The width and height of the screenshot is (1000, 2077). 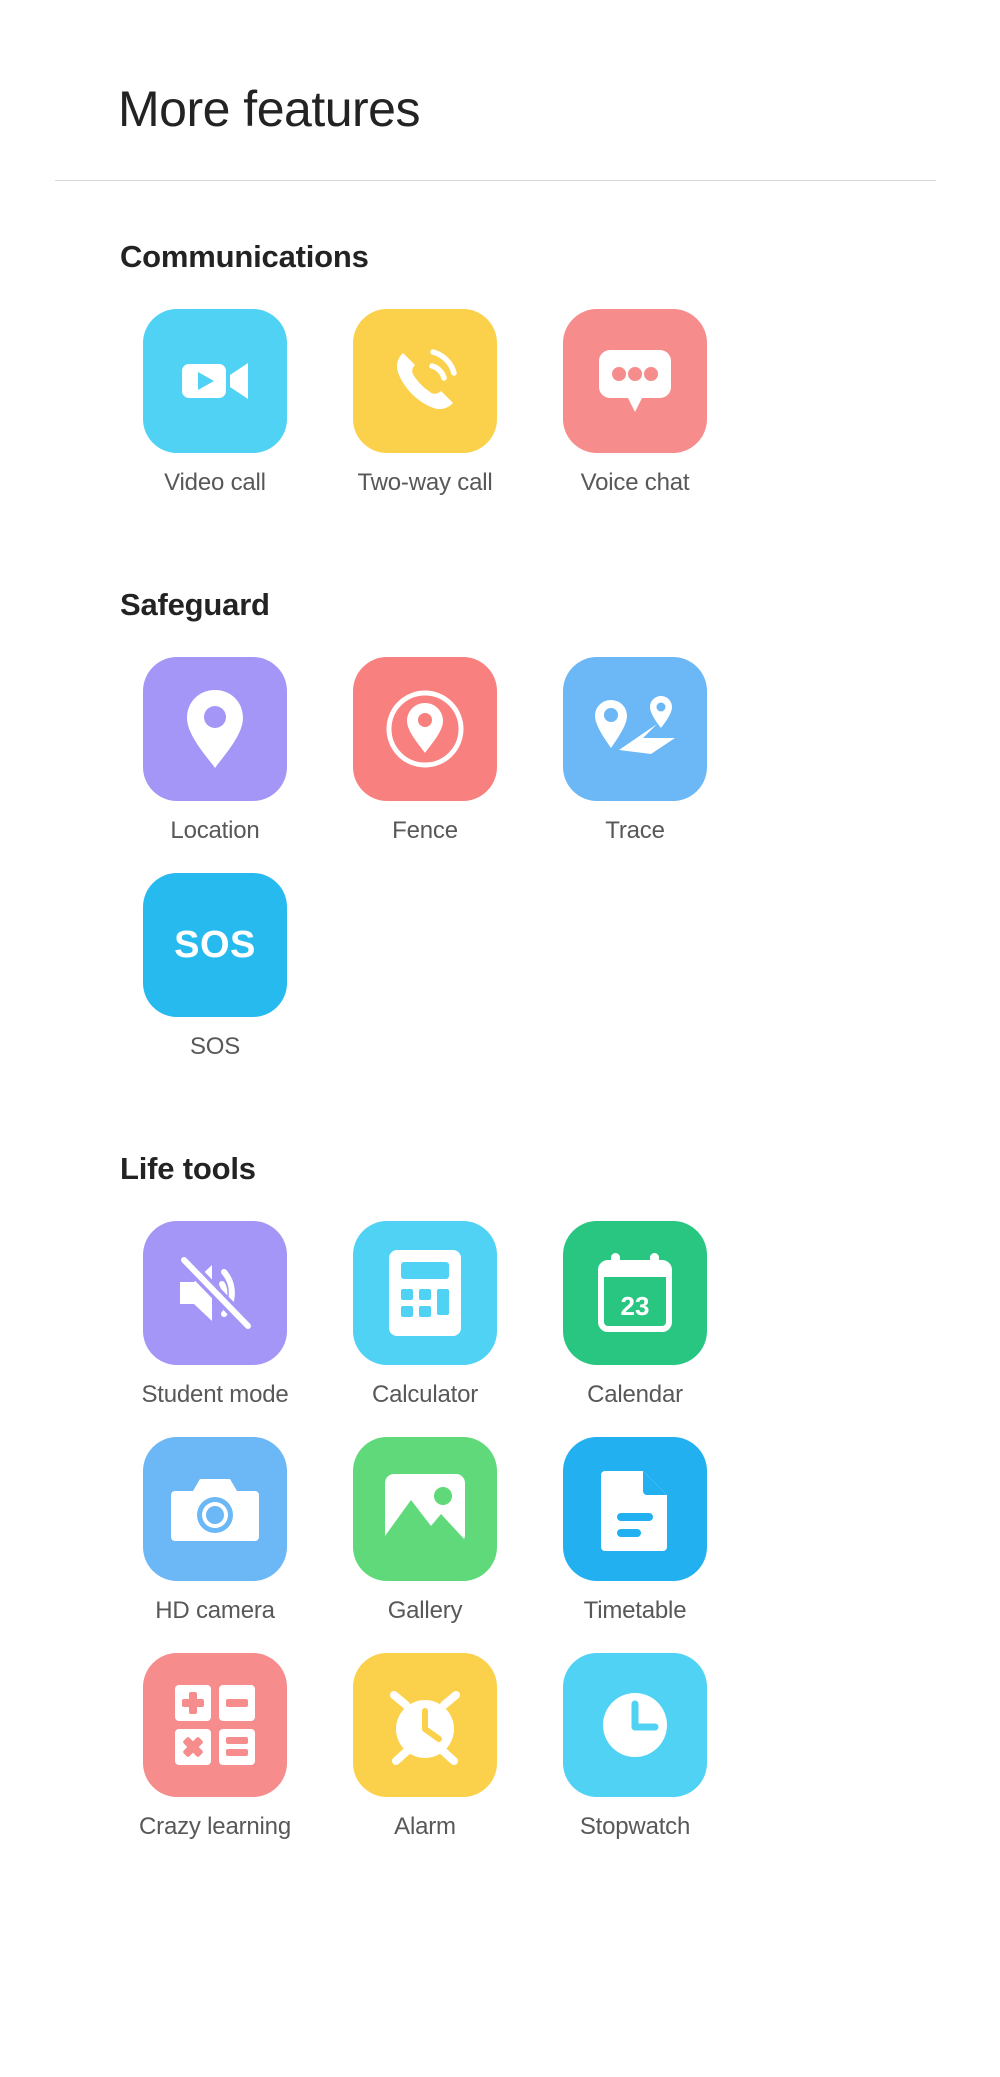 What do you see at coordinates (215, 1826) in the screenshot?
I see `app-label: Crazy learning` at bounding box center [215, 1826].